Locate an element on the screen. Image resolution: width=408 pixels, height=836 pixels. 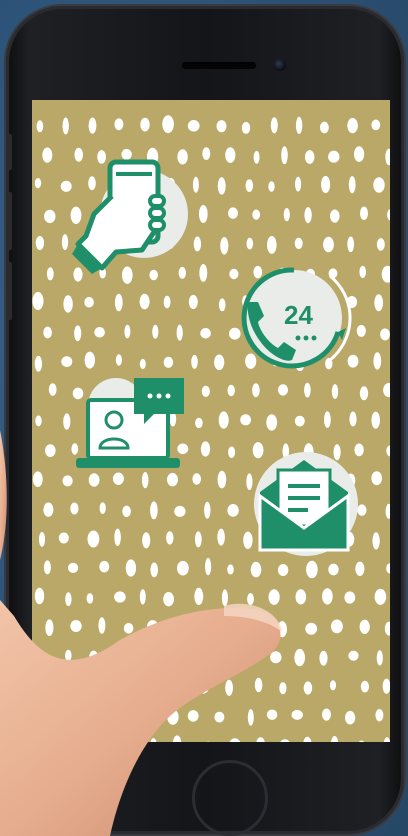
earpiece-speaker is located at coordinates (219, 65).